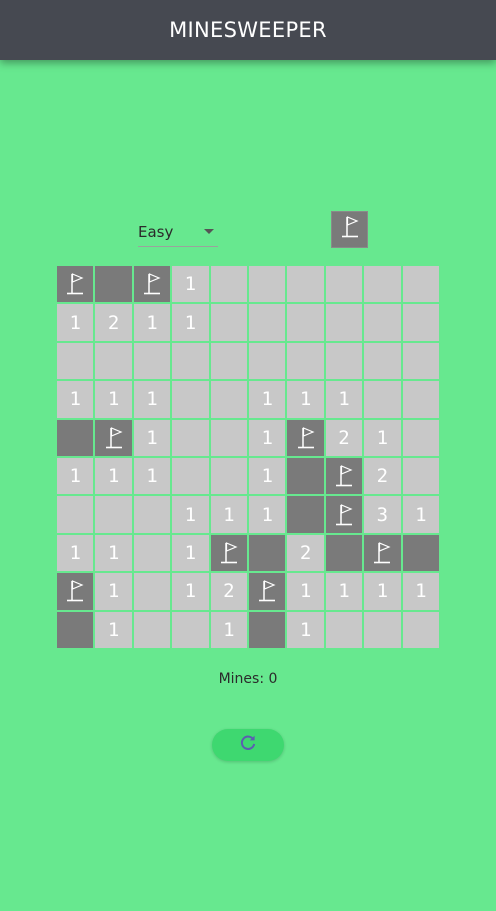 The image size is (496, 911). Describe the element at coordinates (248, 745) in the screenshot. I see `reset-button` at that location.